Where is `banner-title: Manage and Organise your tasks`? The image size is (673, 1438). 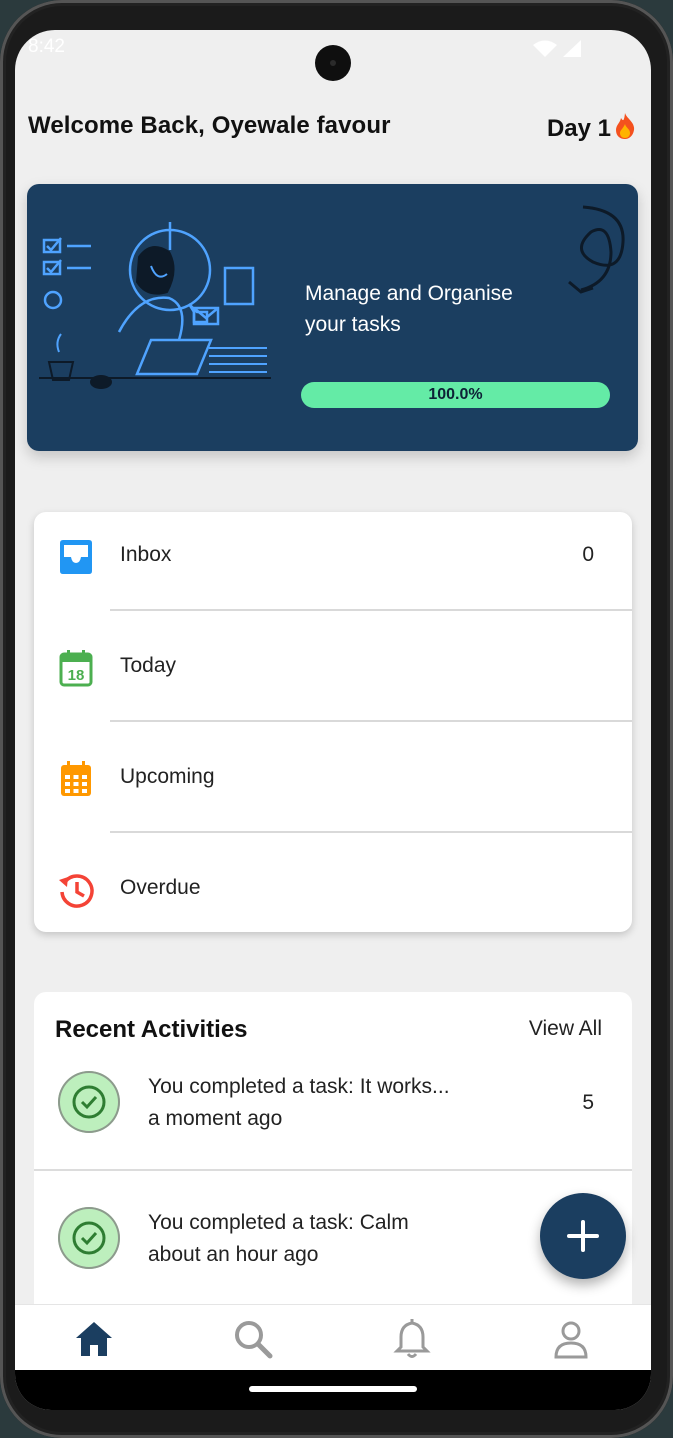
banner-title: Manage and Organise your tasks is located at coordinates (409, 309).